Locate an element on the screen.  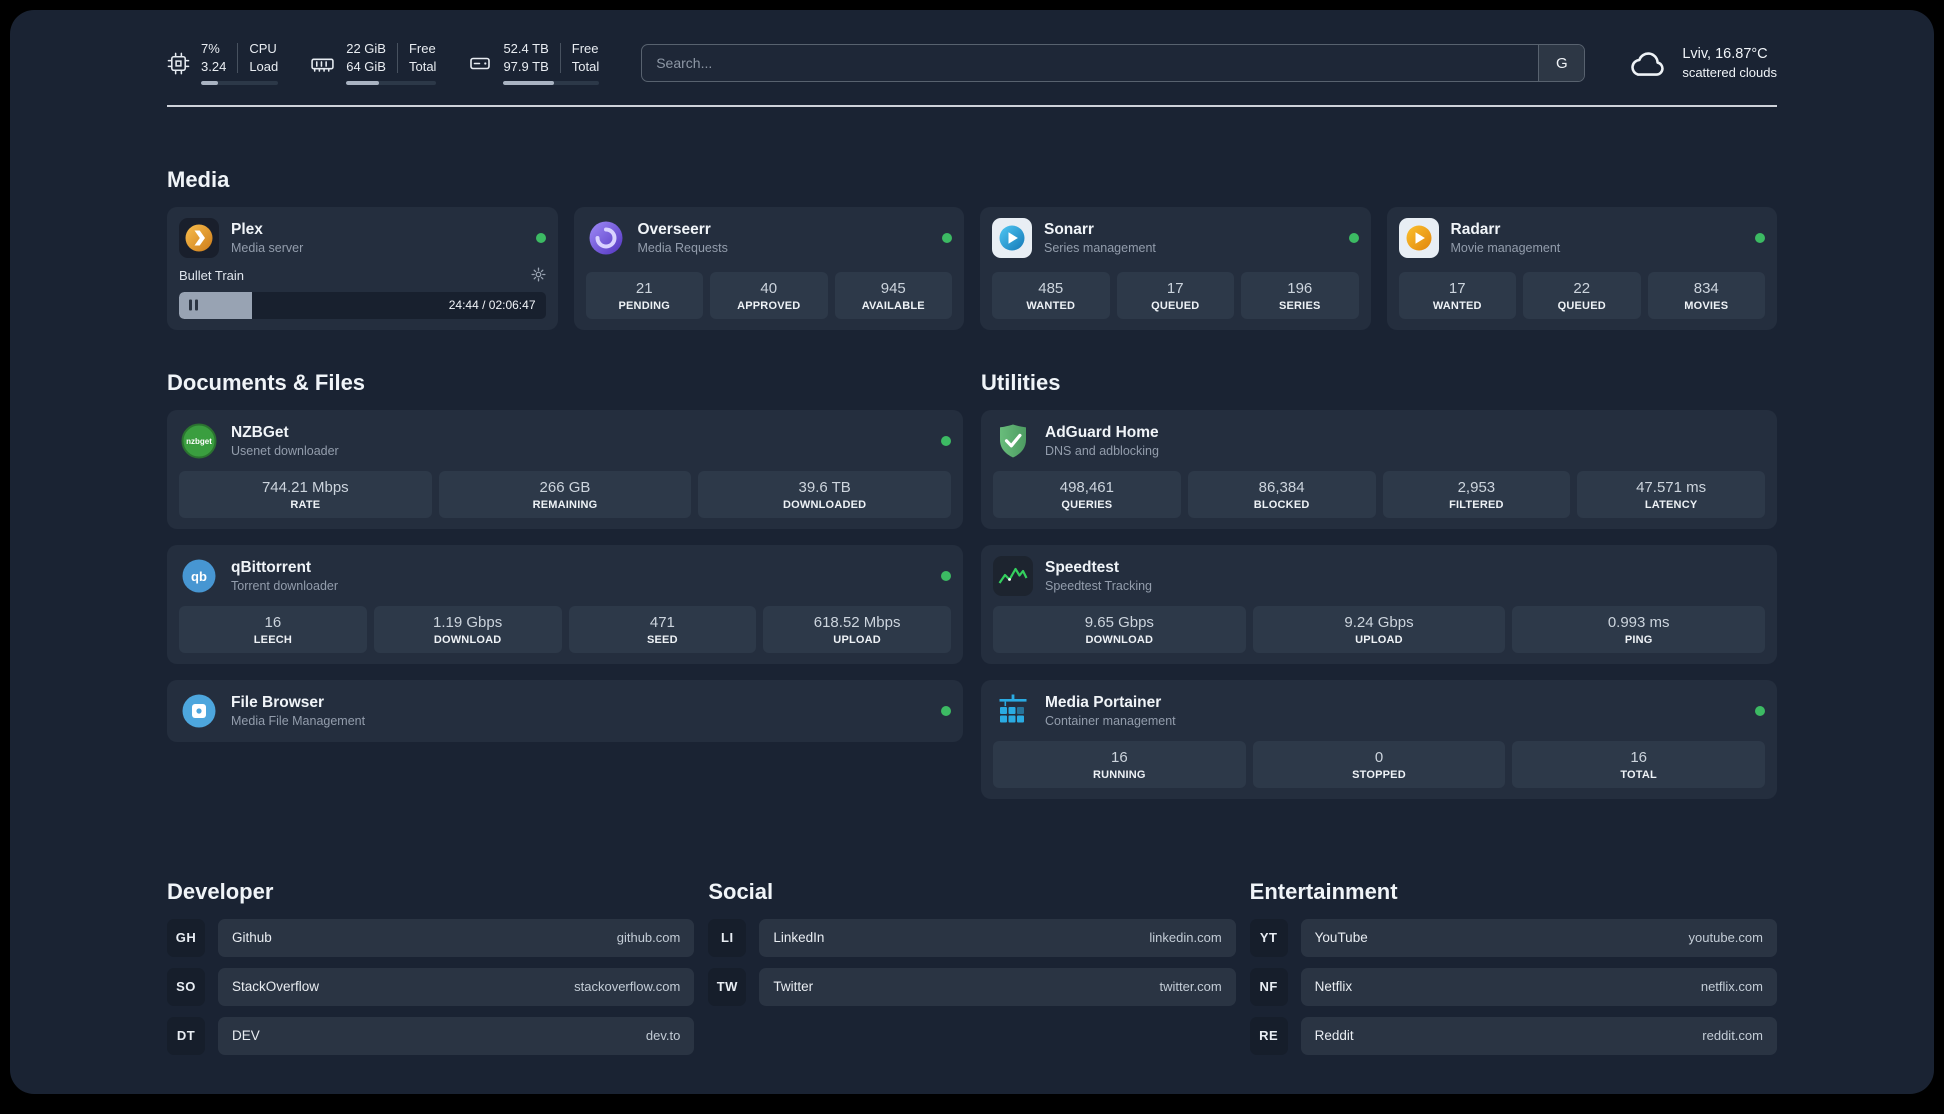
nzbget-icon: nzbget is located at coordinates (199, 441).